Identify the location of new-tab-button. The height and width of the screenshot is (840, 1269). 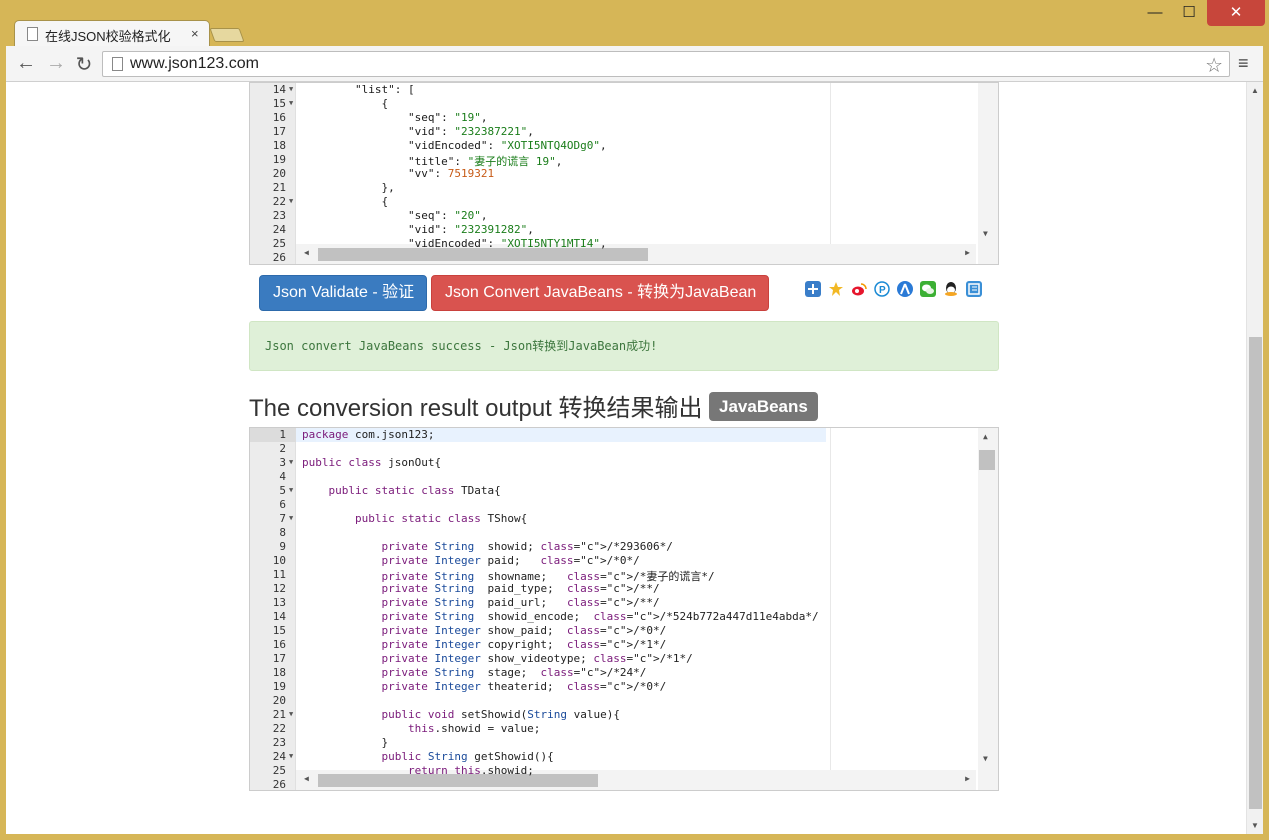
(227, 35).